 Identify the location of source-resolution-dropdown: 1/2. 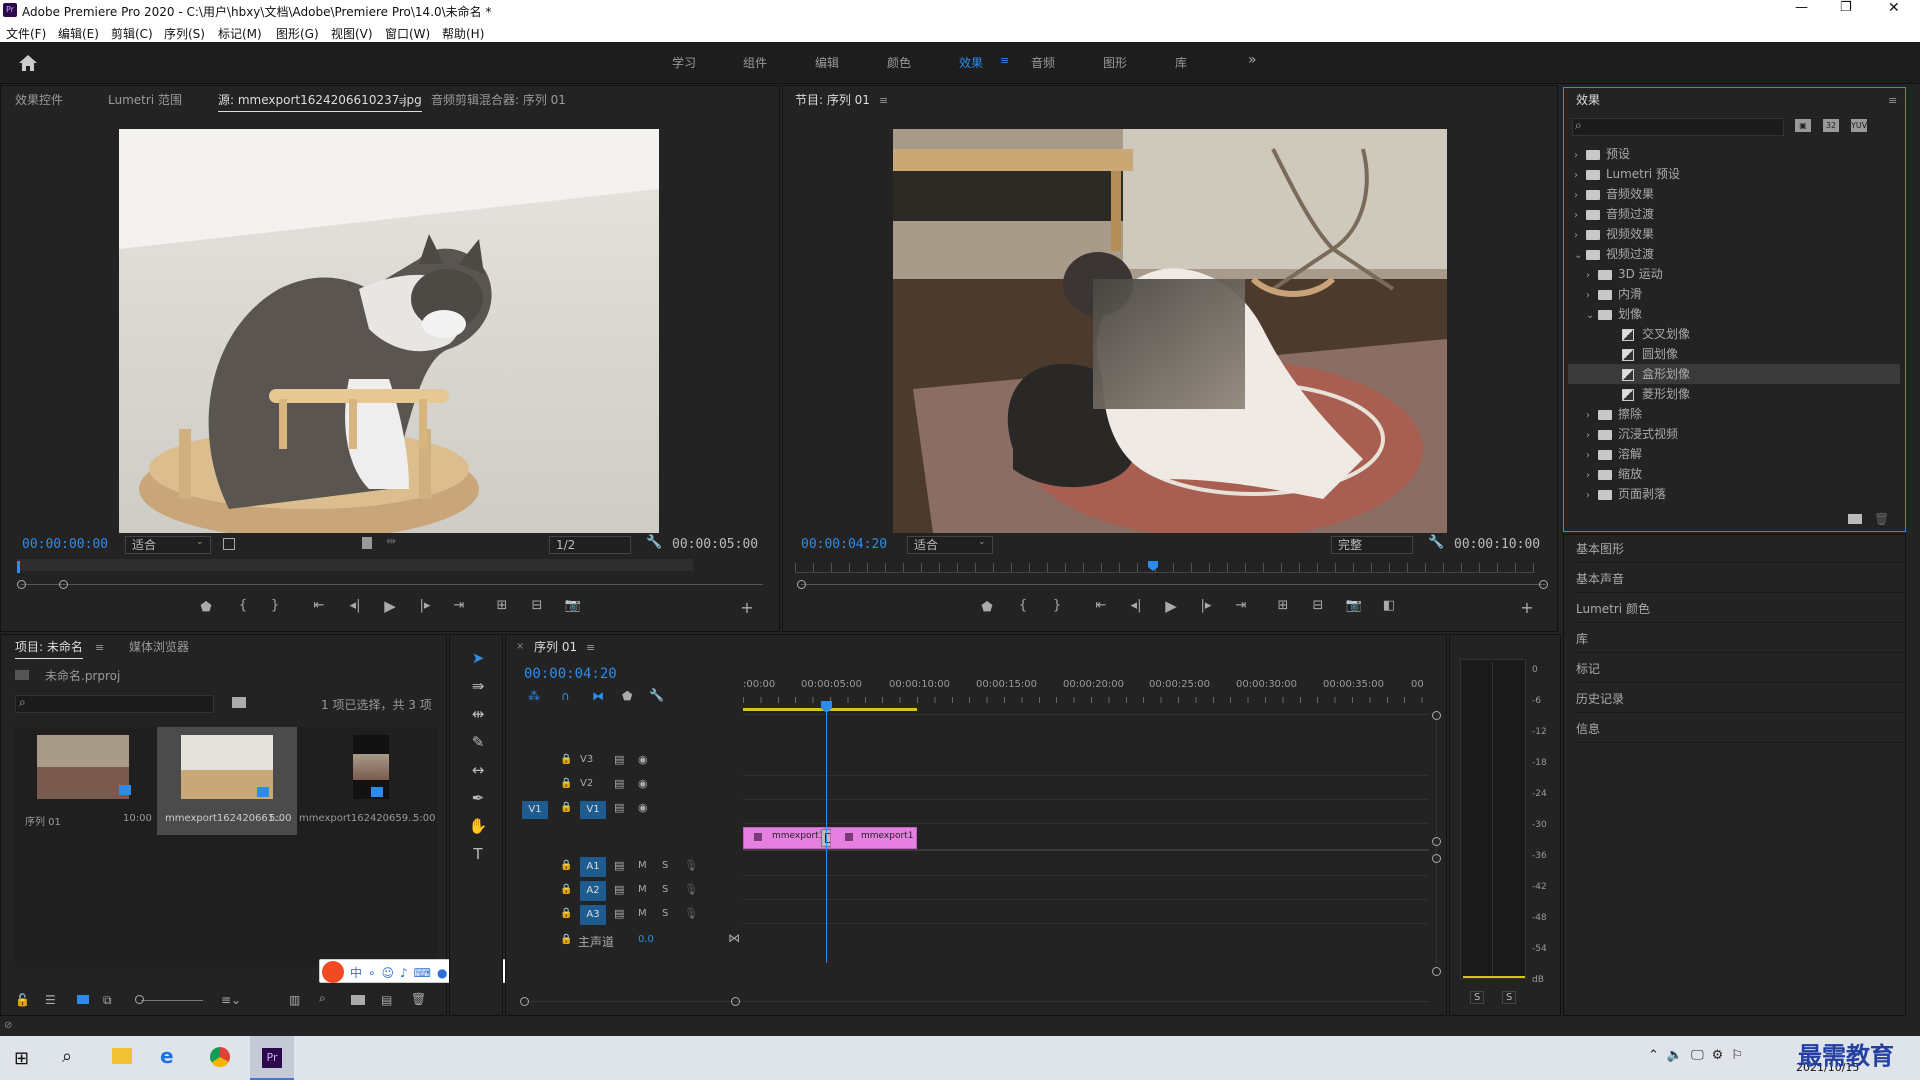
(590, 545).